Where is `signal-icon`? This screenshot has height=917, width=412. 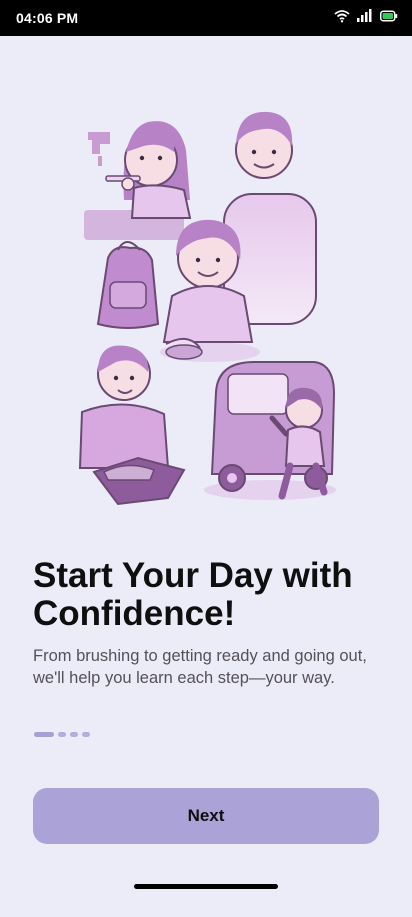
signal-icon is located at coordinates (364, 15).